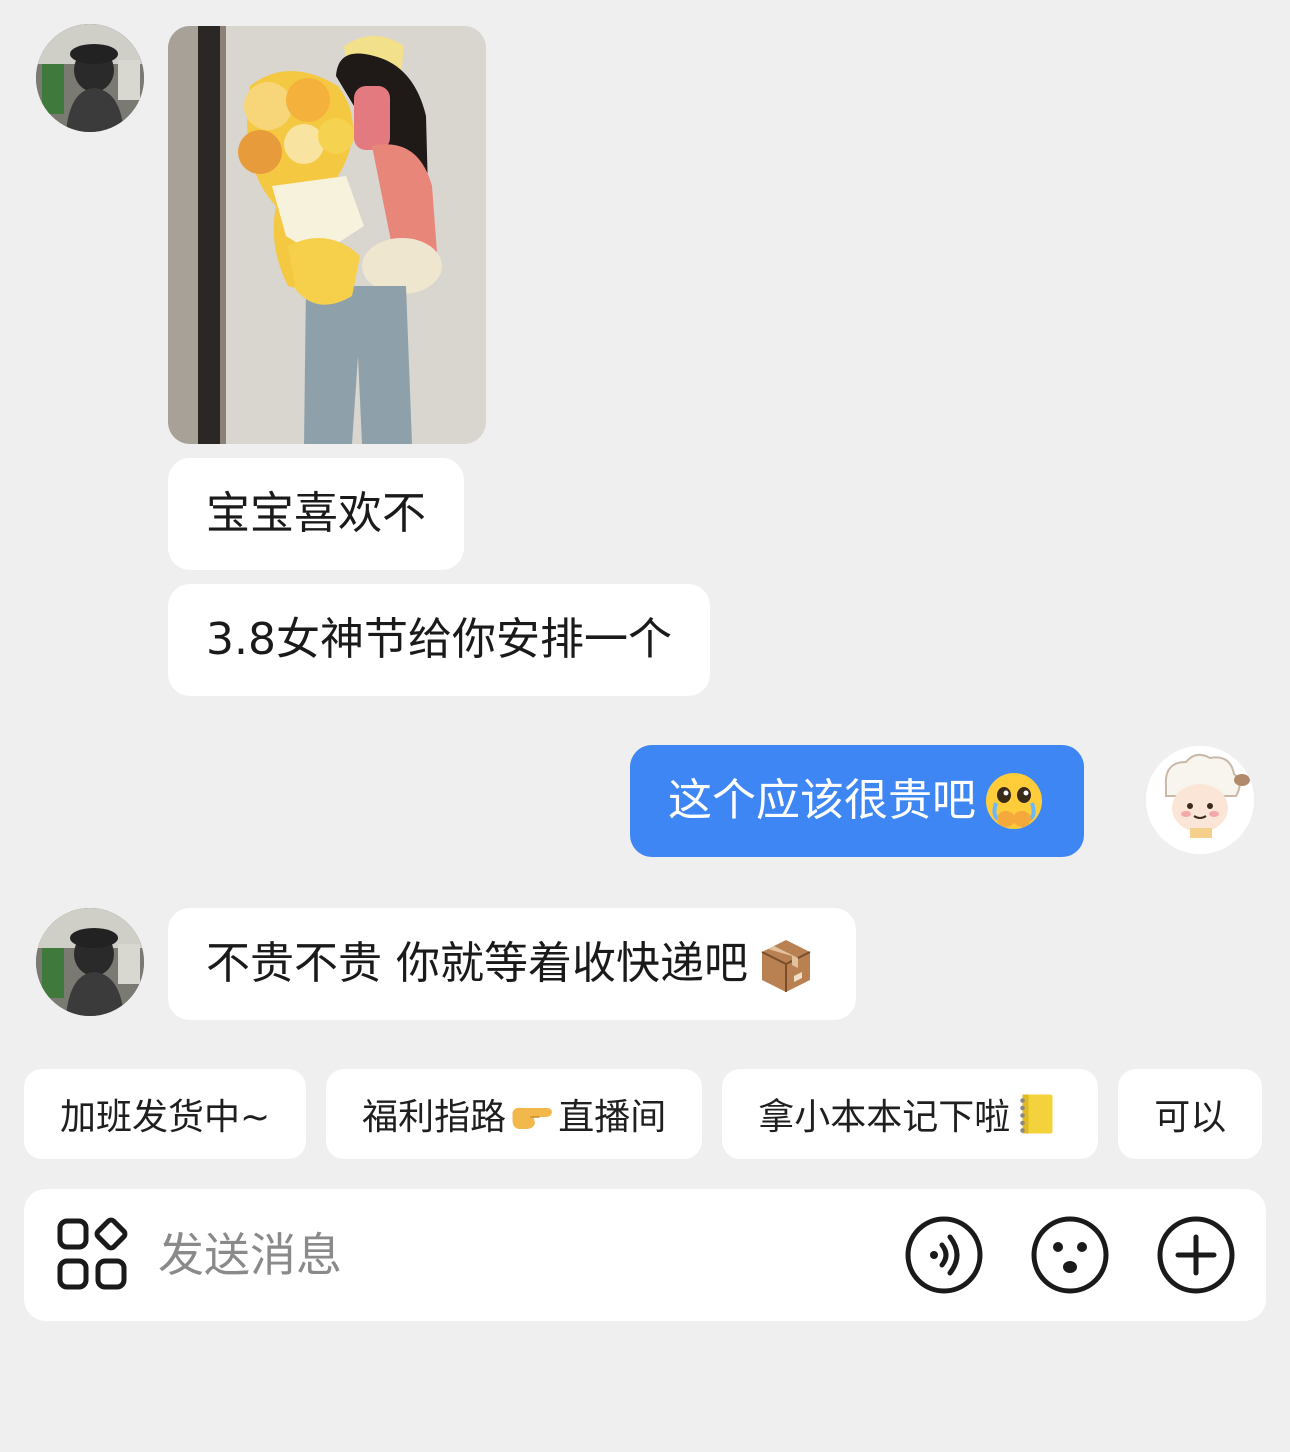  What do you see at coordinates (434, 1117) in the screenshot?
I see `quick-reply-label: 福利指路` at bounding box center [434, 1117].